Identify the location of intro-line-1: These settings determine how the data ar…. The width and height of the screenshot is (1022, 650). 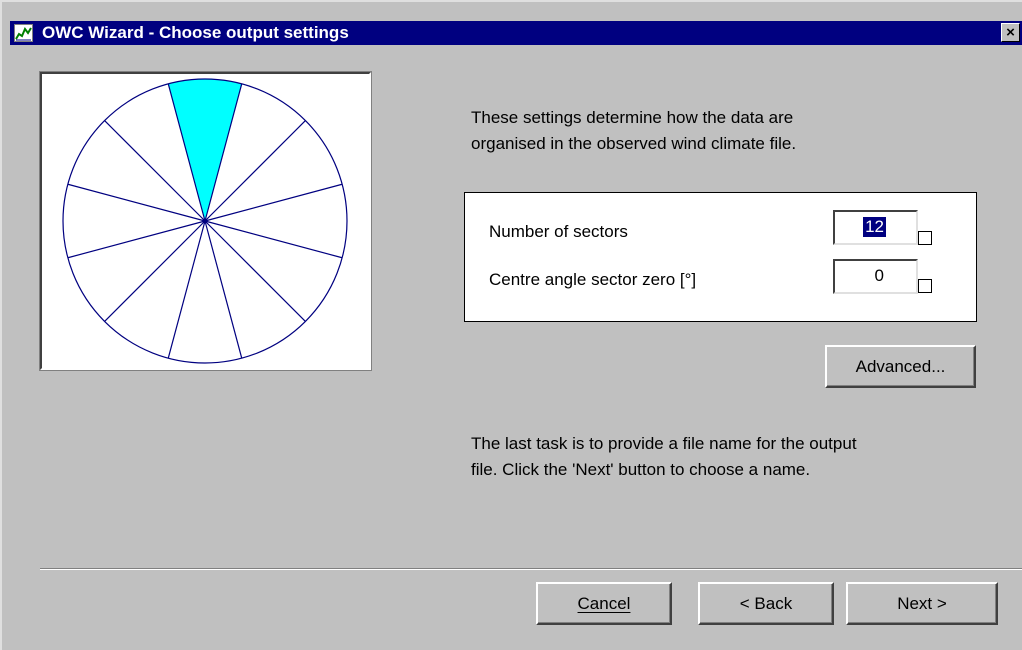
(632, 117).